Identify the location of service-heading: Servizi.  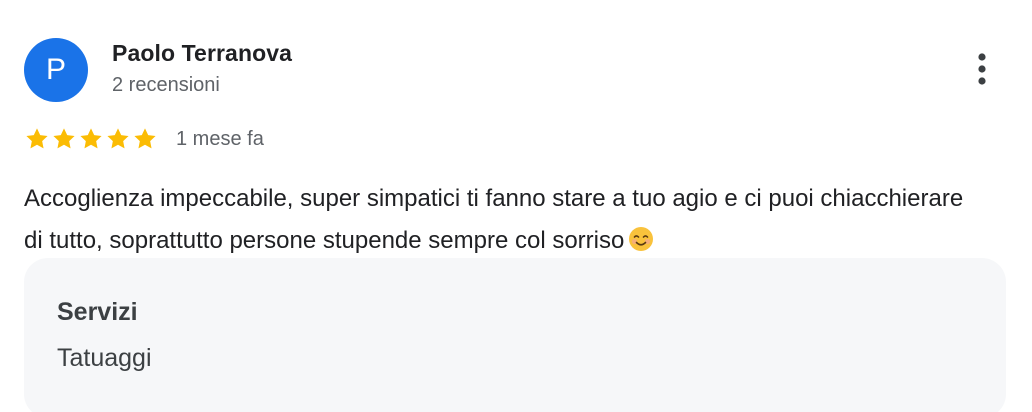
(97, 312).